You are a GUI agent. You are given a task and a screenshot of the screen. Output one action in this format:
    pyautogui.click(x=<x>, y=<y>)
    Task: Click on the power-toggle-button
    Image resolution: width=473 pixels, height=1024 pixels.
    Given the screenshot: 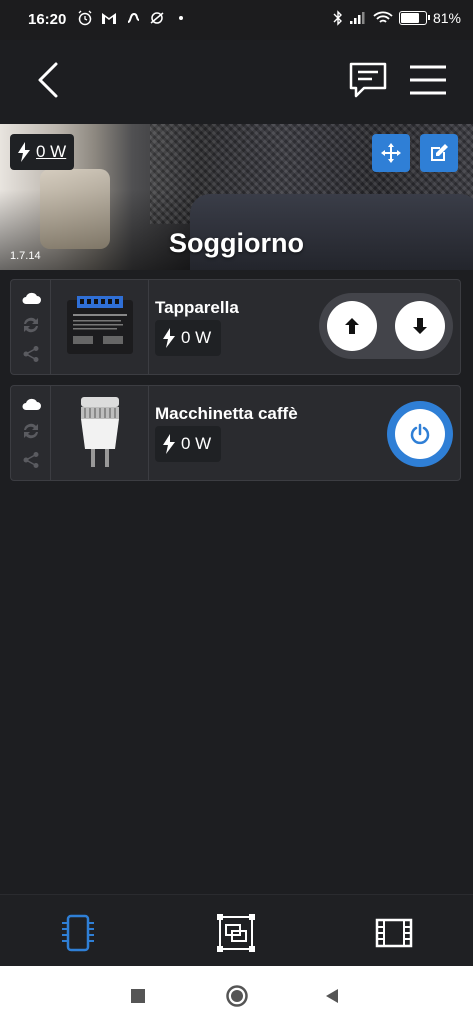 What is the action you would take?
    pyautogui.click(x=420, y=434)
    